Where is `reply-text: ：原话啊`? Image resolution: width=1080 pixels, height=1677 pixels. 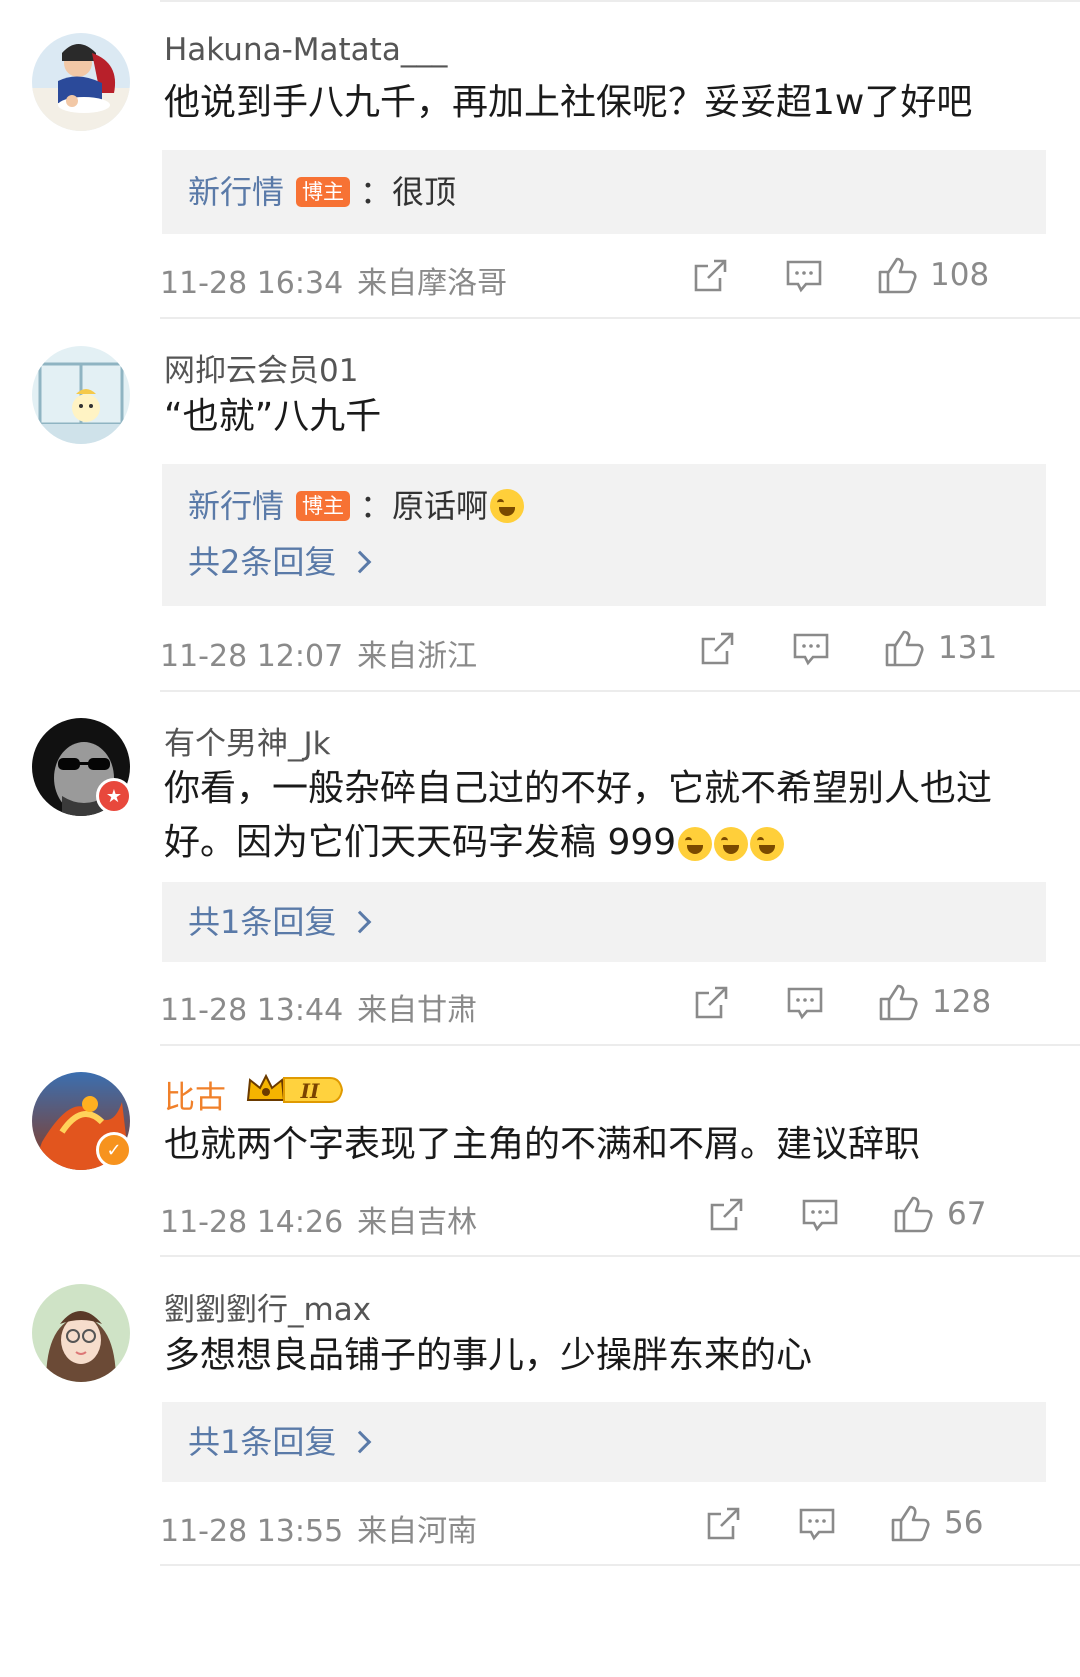
reply-text: ：原话啊 is located at coordinates (424, 506).